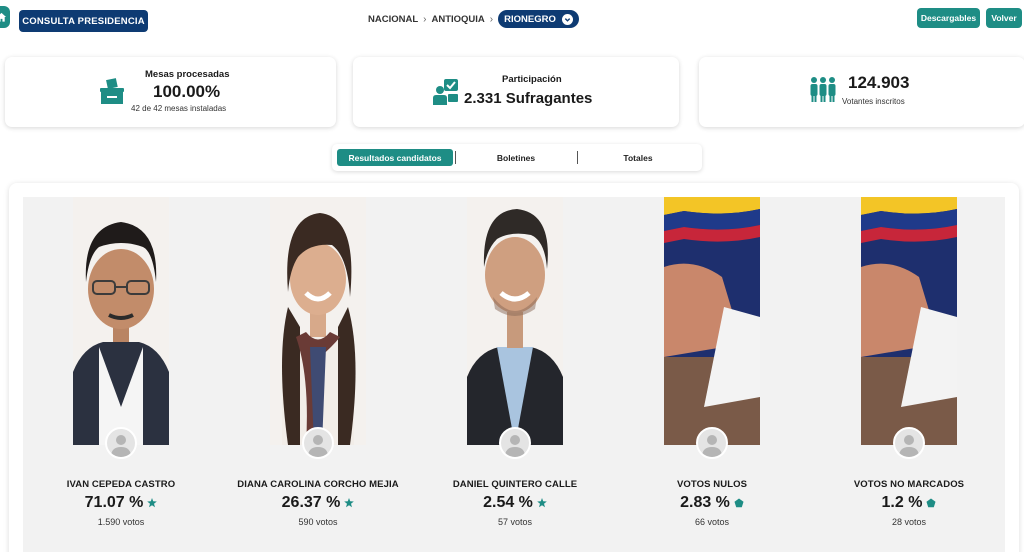  I want to click on tab-boletines: Boletines, so click(516, 157).